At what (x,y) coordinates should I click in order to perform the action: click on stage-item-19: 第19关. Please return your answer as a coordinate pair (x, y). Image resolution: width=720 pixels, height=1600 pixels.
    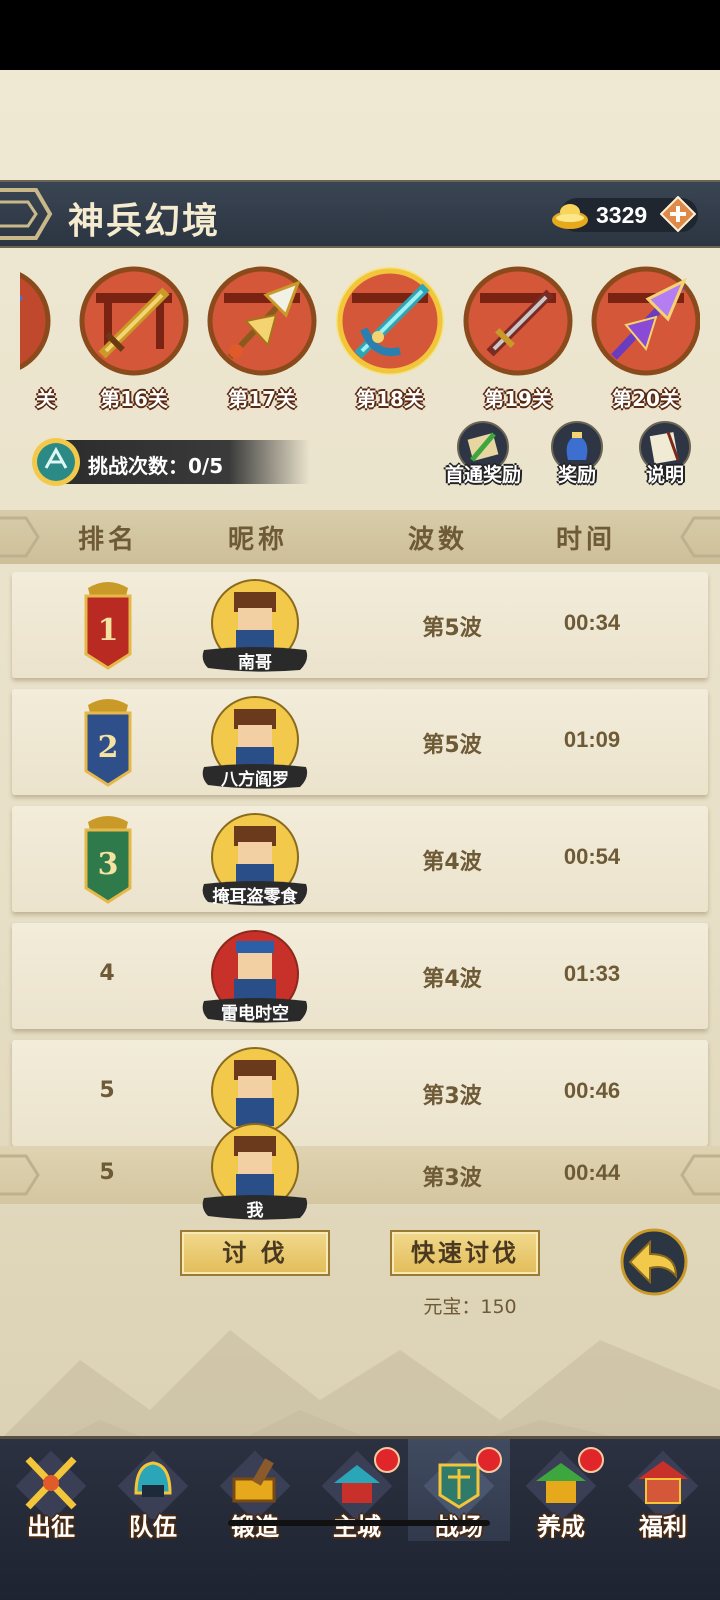
    Looking at the image, I should click on (518, 340).